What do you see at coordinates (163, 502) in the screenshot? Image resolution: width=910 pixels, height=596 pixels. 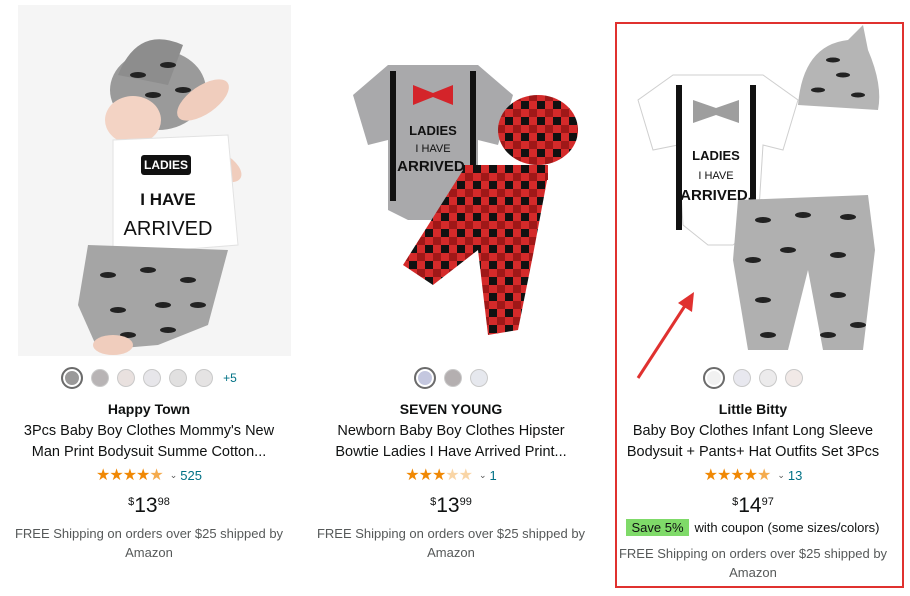 I see `price-fraction: 98` at bounding box center [163, 502].